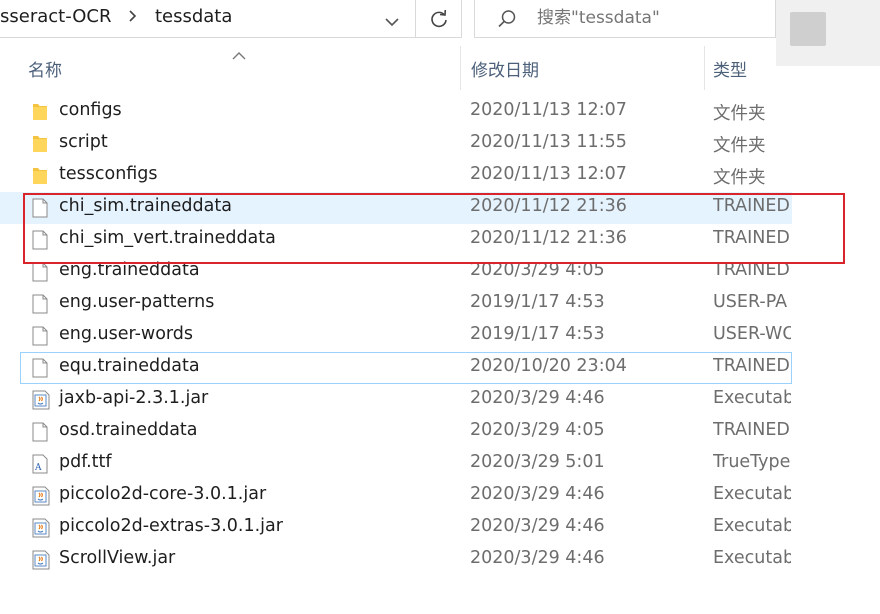 Image resolution: width=880 pixels, height=614 pixels. Describe the element at coordinates (85, 462) in the screenshot. I see `file-name: pdf.ttf` at that location.